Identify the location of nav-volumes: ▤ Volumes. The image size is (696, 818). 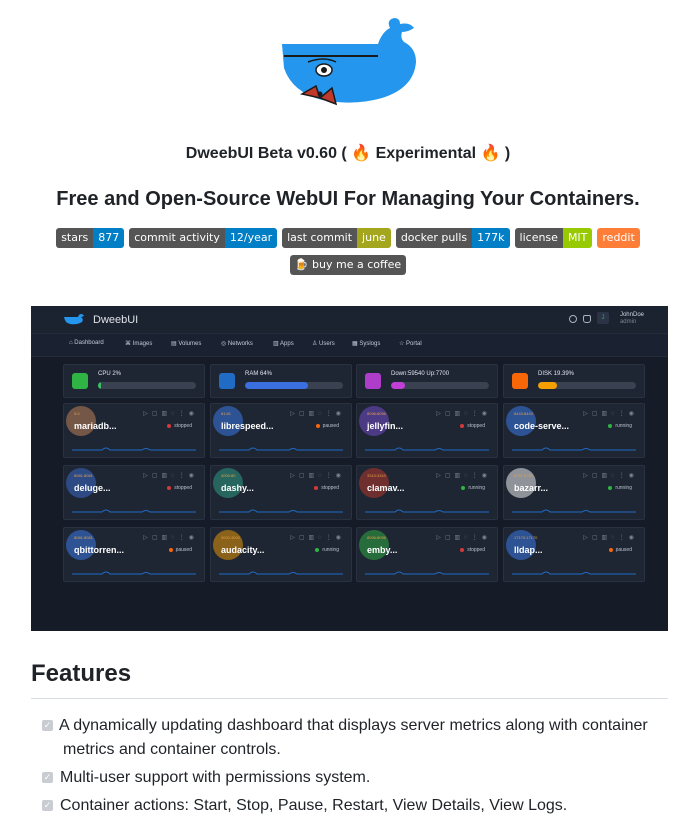
(186, 343).